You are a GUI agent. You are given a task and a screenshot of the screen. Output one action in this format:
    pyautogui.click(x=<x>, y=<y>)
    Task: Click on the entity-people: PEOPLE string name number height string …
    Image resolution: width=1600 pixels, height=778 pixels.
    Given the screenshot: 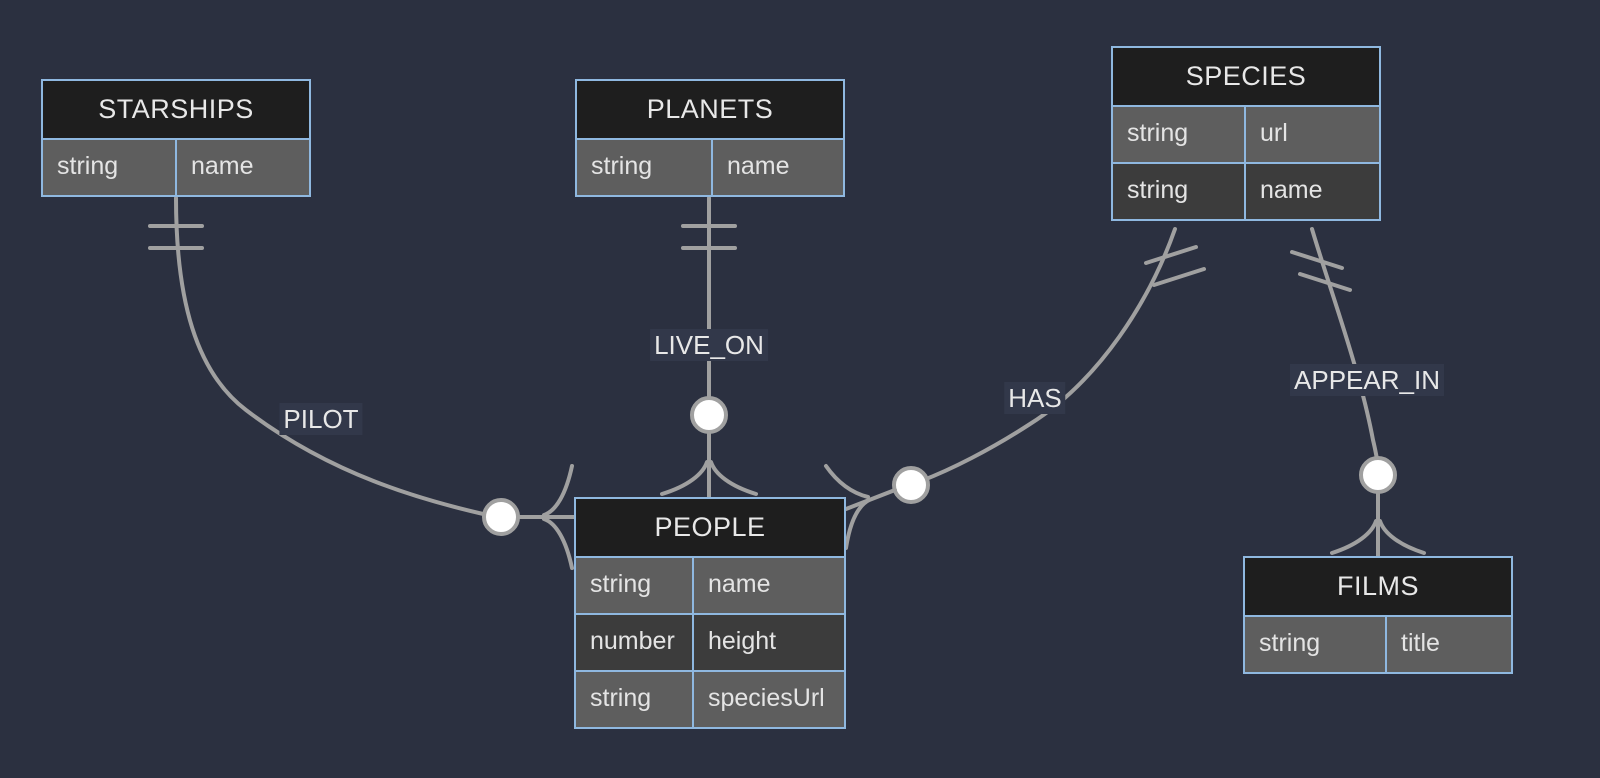 What is the action you would take?
    pyautogui.click(x=710, y=613)
    